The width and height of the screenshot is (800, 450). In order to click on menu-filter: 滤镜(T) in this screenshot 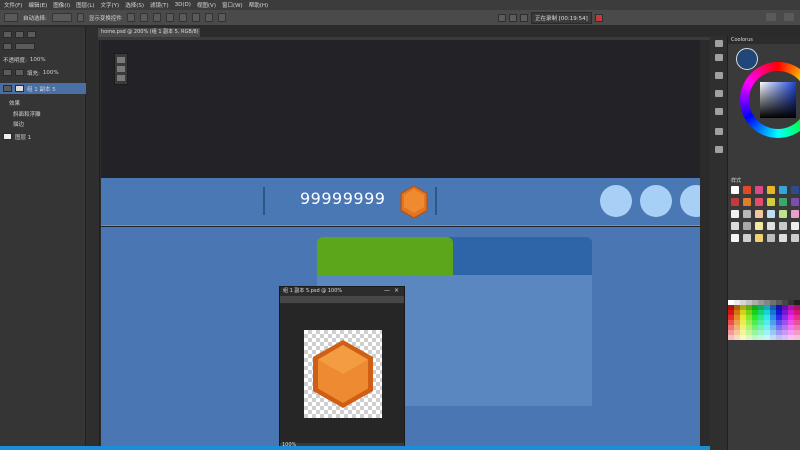, I will do `click(159, 5)`.